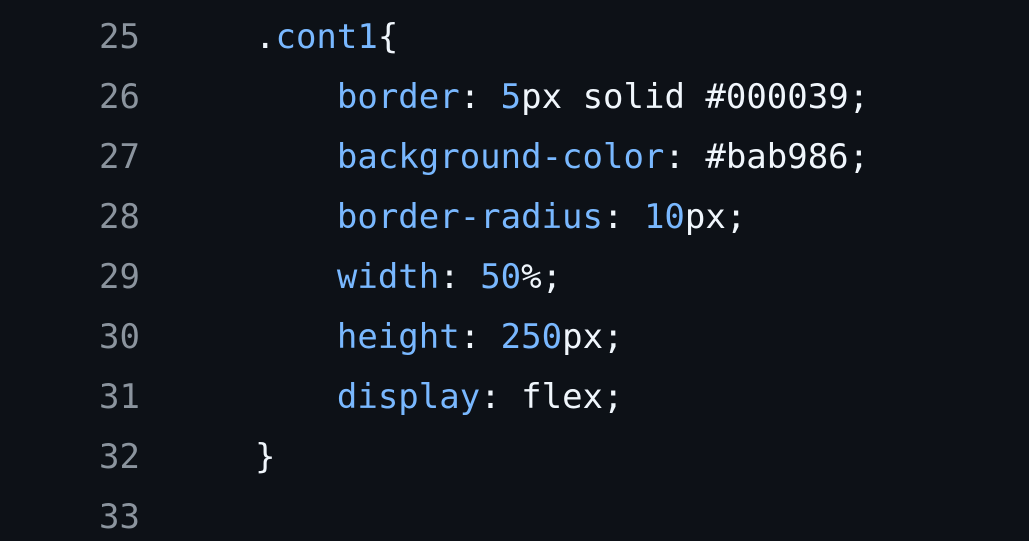 The width and height of the screenshot is (1029, 541). Describe the element at coordinates (514, 35) in the screenshot. I see `code-line: 25 .cont1{` at that location.